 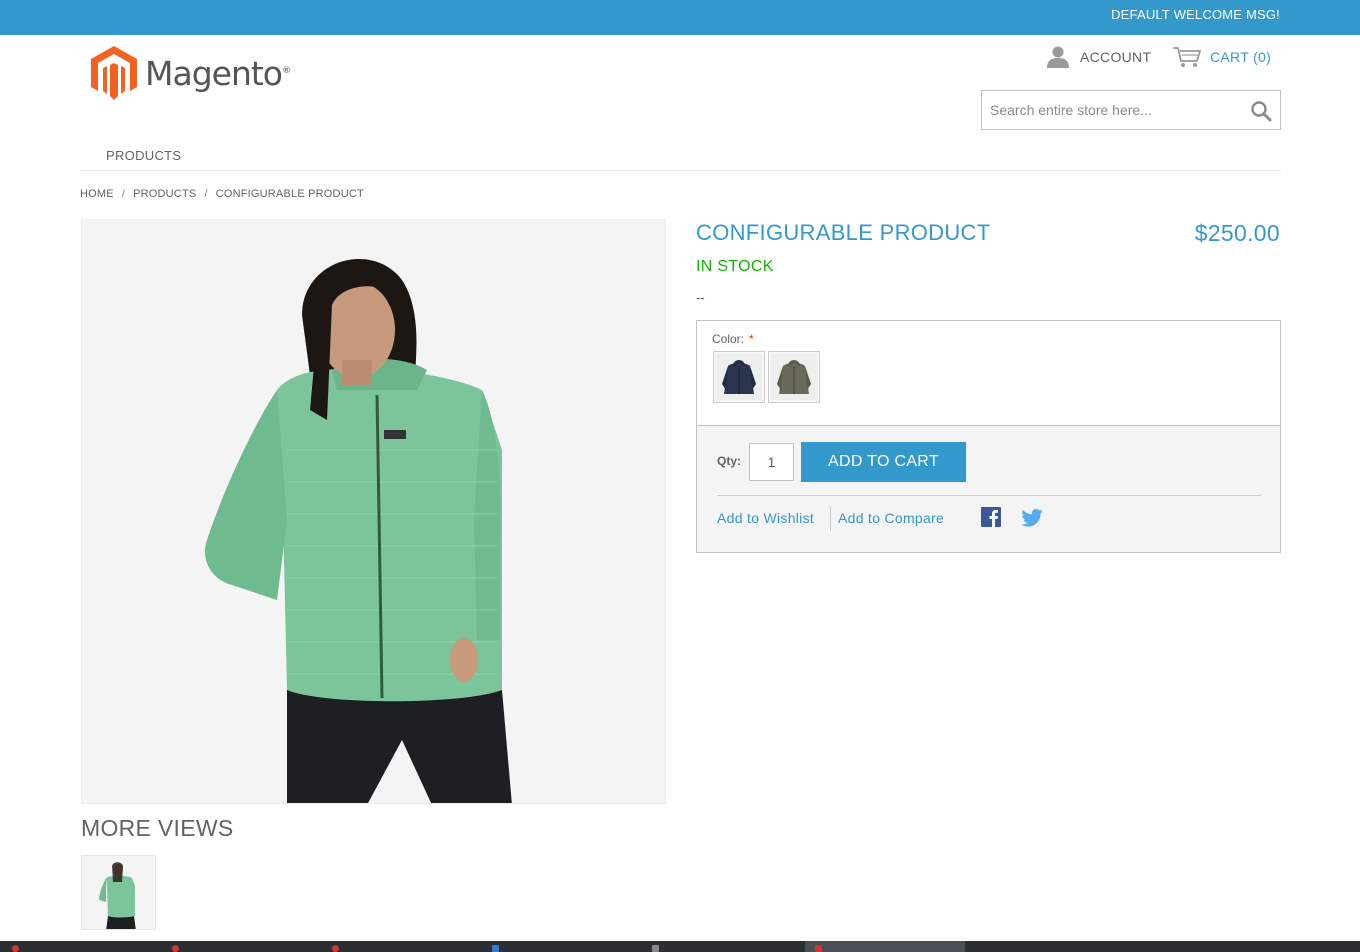 I want to click on welcome-message: DEFAULT WELCOME MSG!, so click(x=1195, y=14).